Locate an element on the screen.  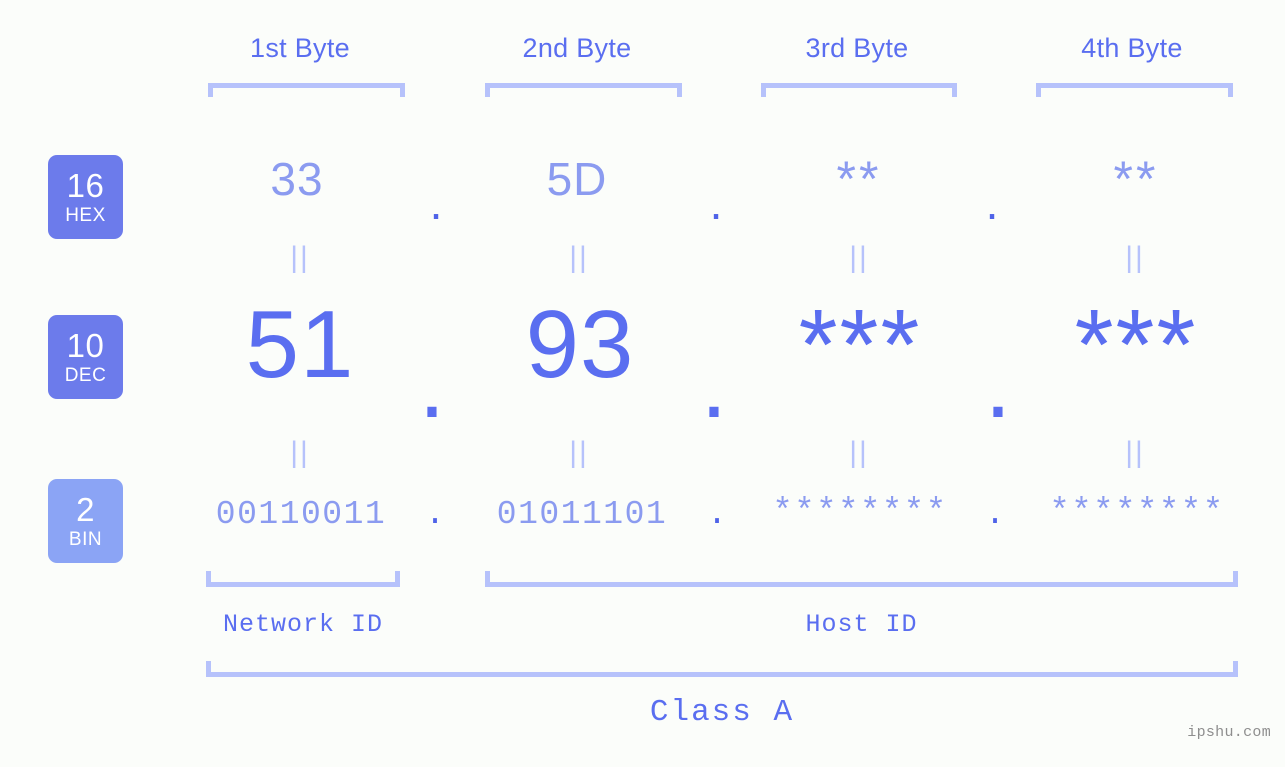
network-id-label: Network ID is located at coordinates (303, 624).